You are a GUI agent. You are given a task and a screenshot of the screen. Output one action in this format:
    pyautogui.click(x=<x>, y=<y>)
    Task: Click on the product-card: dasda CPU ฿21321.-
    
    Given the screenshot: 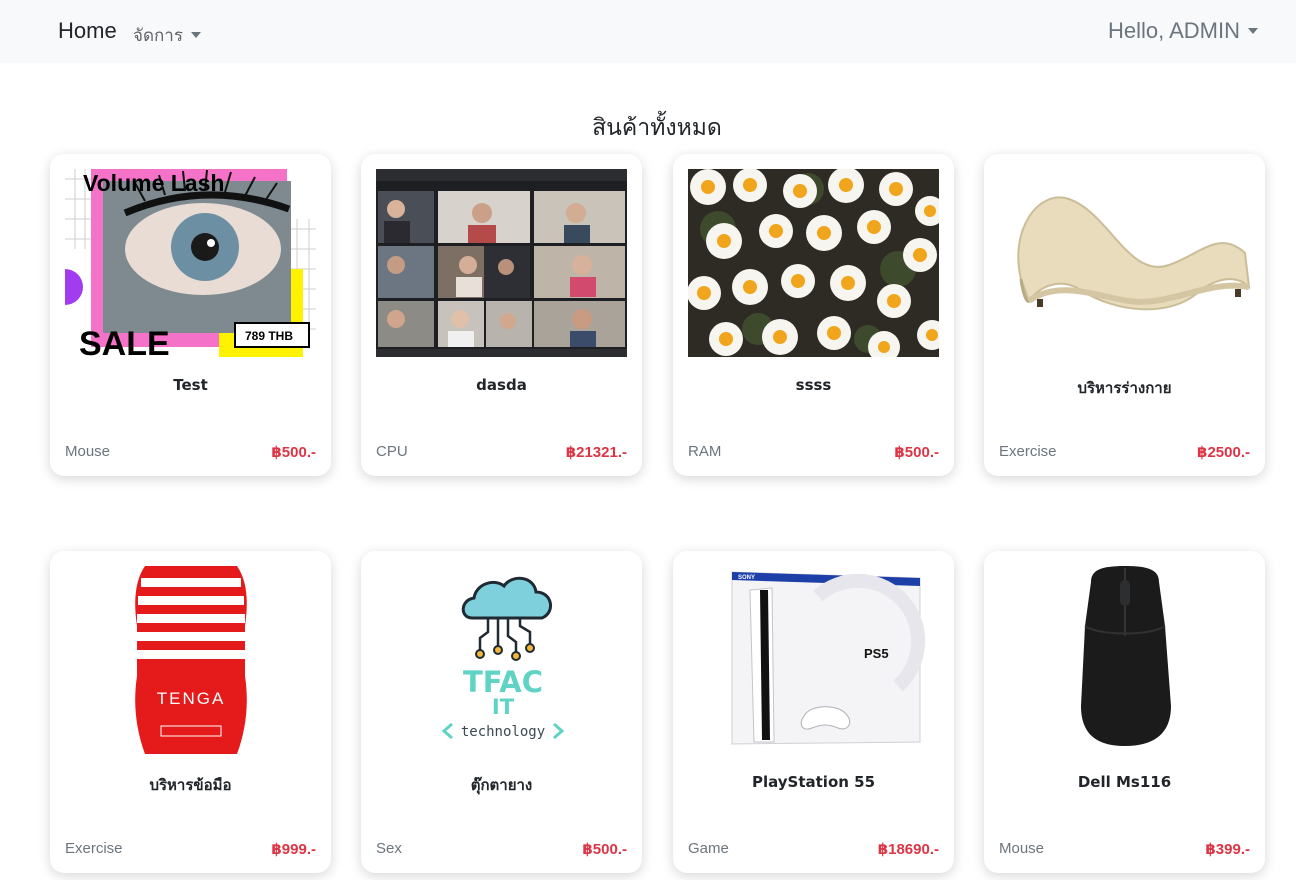 What is the action you would take?
    pyautogui.click(x=501, y=315)
    